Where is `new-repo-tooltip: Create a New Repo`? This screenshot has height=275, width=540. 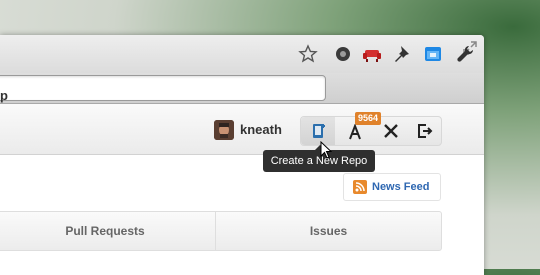 new-repo-tooltip: Create a New Repo is located at coordinates (319, 158).